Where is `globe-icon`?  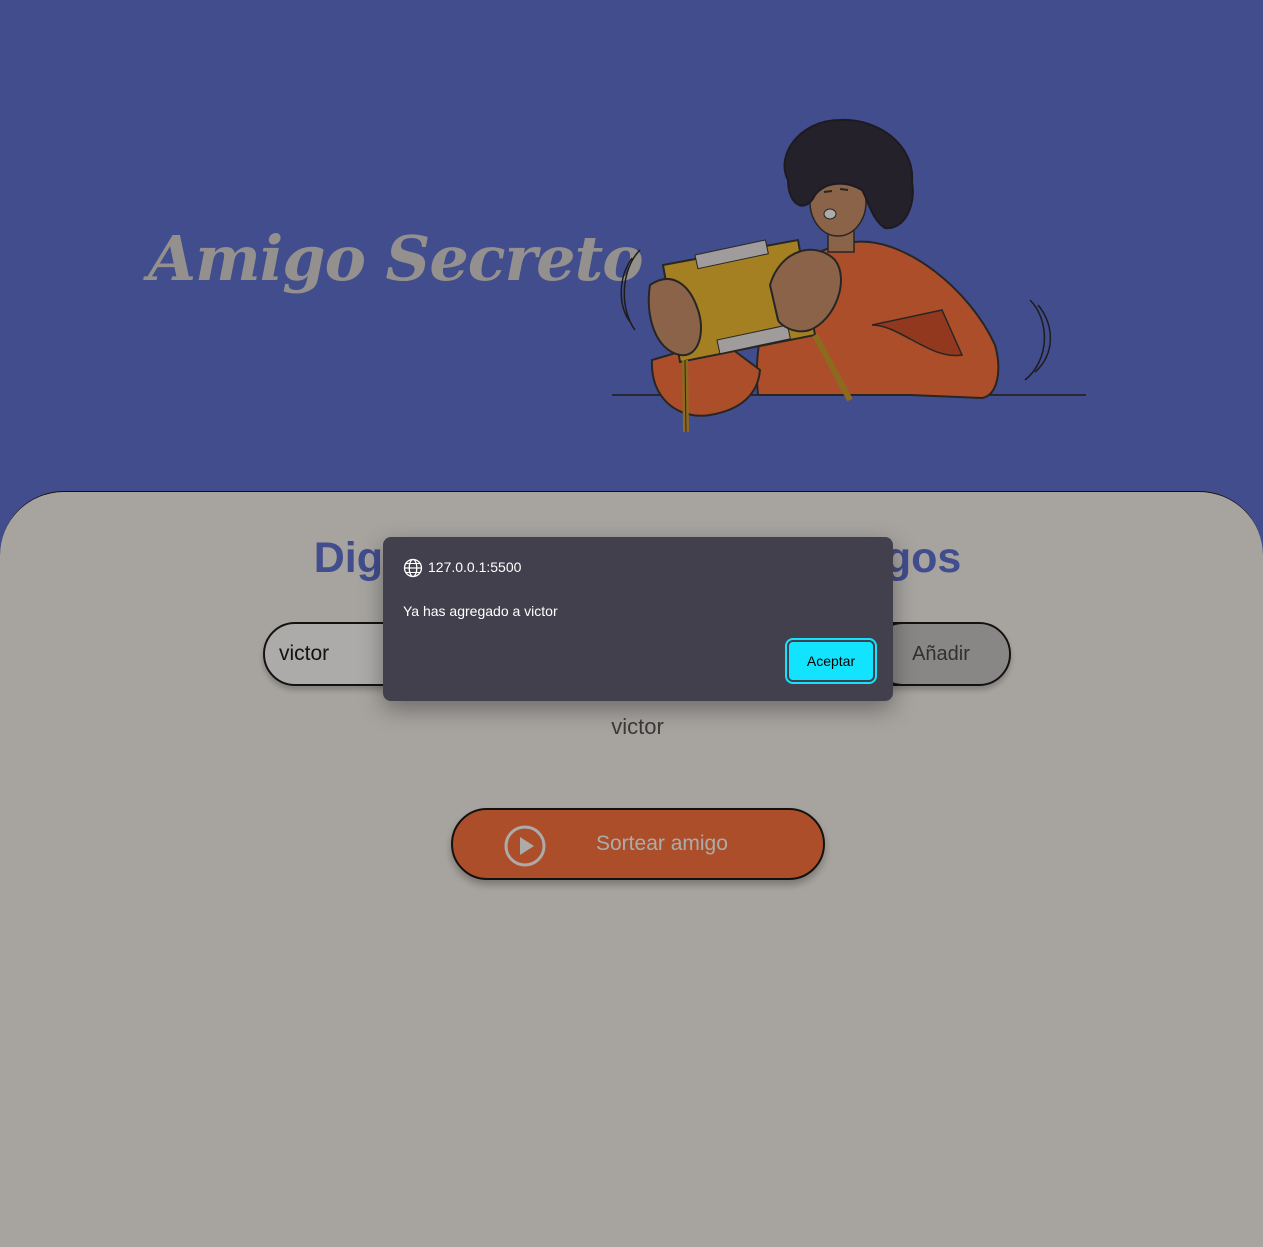
globe-icon is located at coordinates (413, 568).